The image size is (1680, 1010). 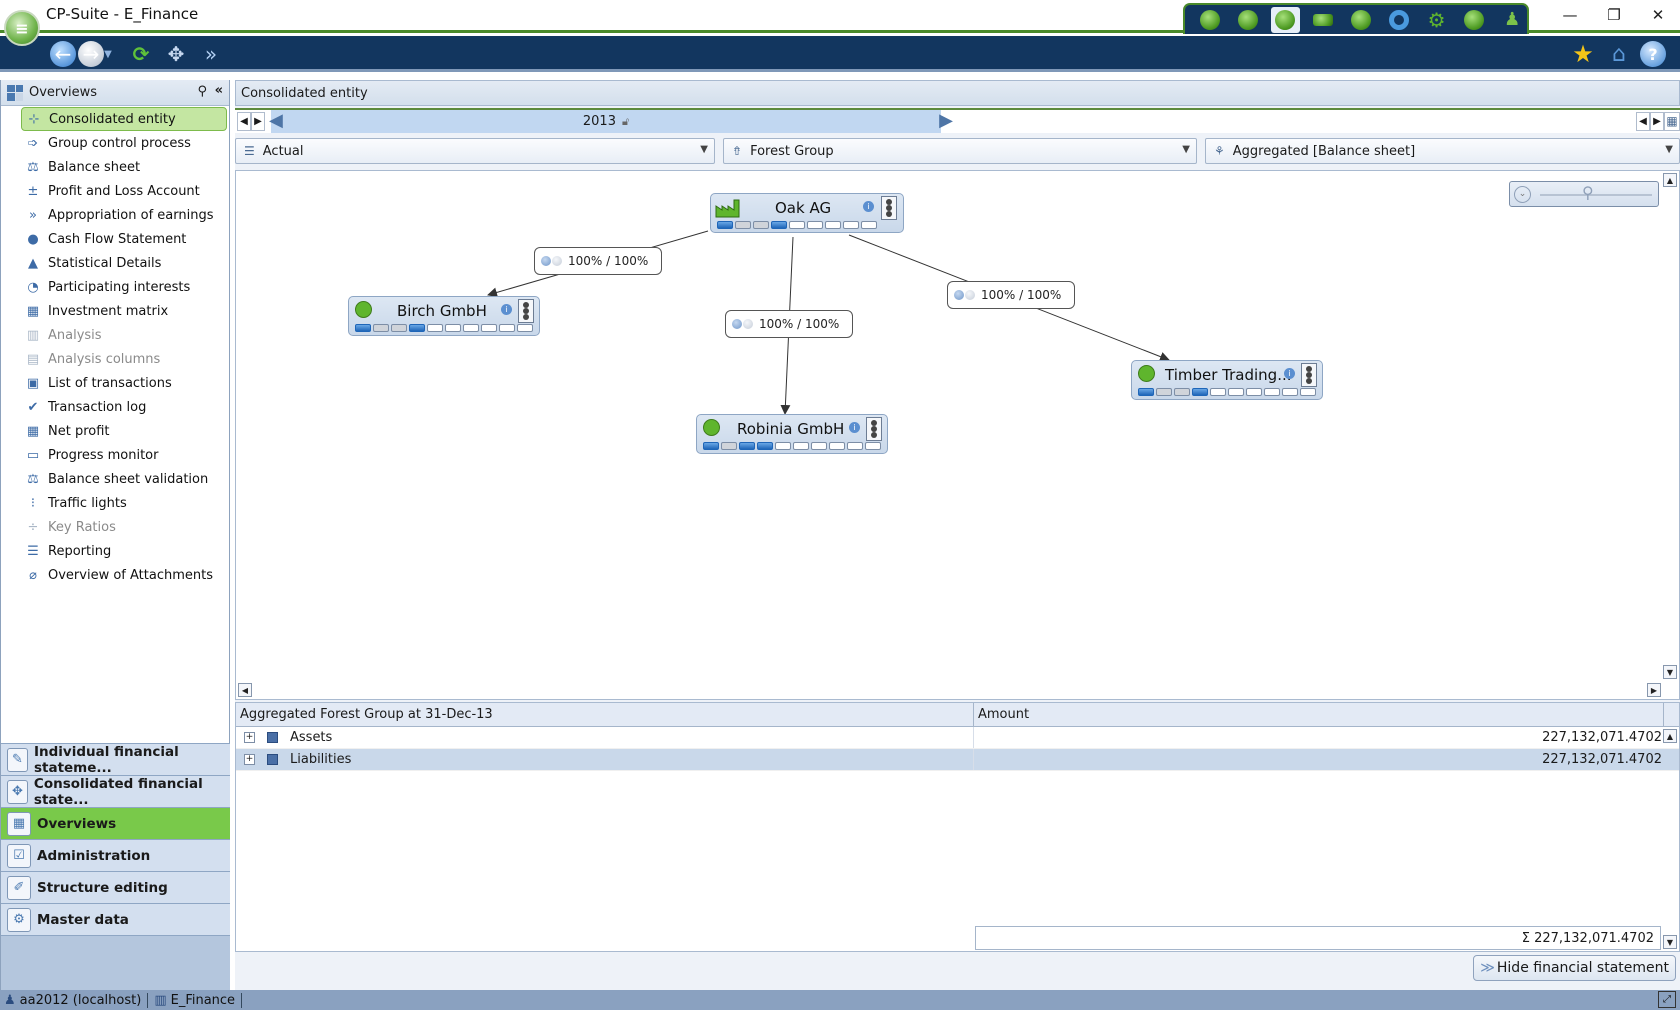 What do you see at coordinates (625, 122) in the screenshot?
I see `unlock-icon: 🔓︎` at bounding box center [625, 122].